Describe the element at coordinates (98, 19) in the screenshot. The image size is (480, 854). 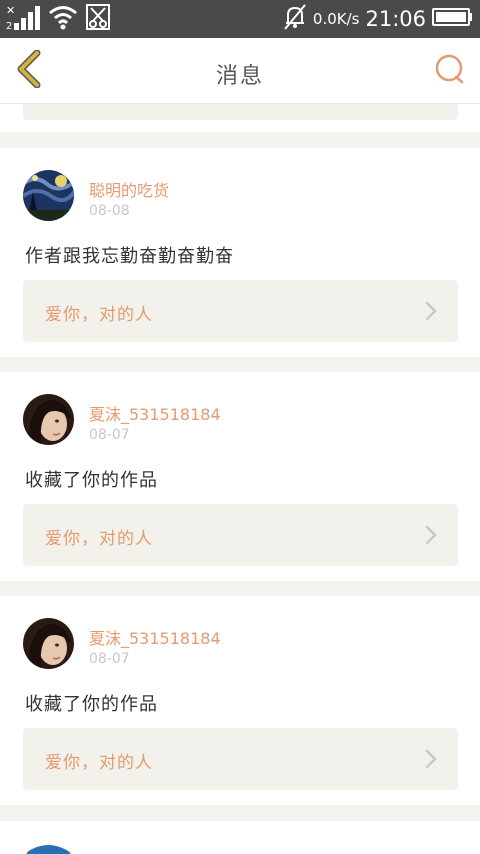
I see `scissors-icon` at that location.